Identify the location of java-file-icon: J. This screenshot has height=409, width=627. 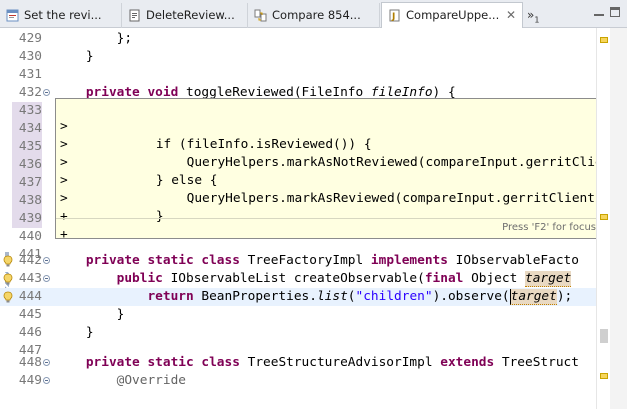
(394, 15).